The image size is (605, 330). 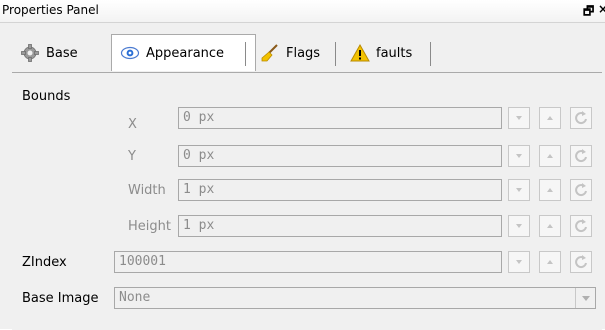 What do you see at coordinates (550, 156) in the screenshot?
I see `y-increment-button` at bounding box center [550, 156].